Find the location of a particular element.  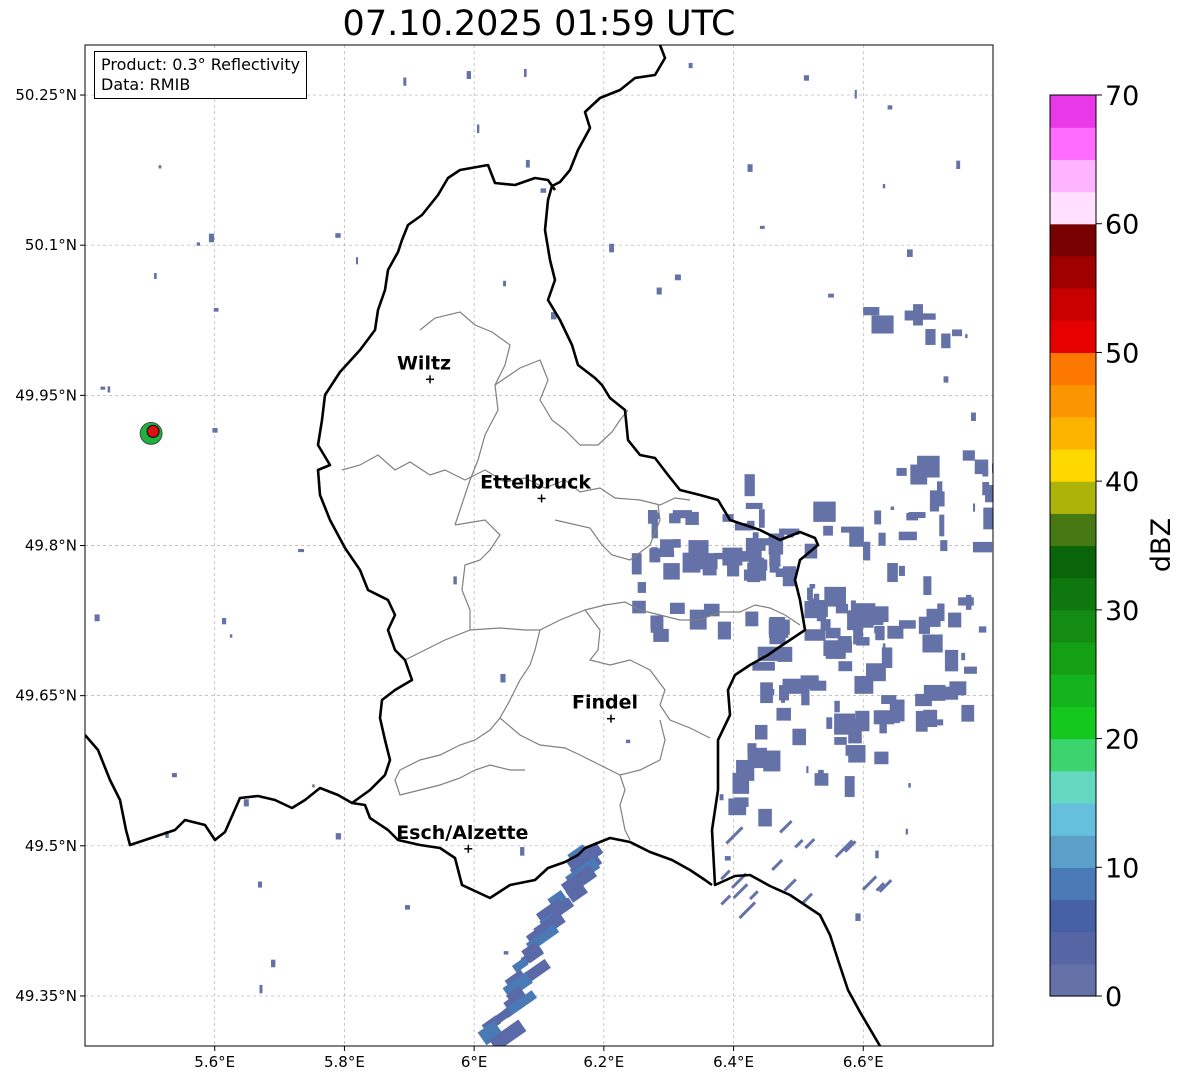

product-label: Product: 0.3° Reflectivity is located at coordinates (201, 64).